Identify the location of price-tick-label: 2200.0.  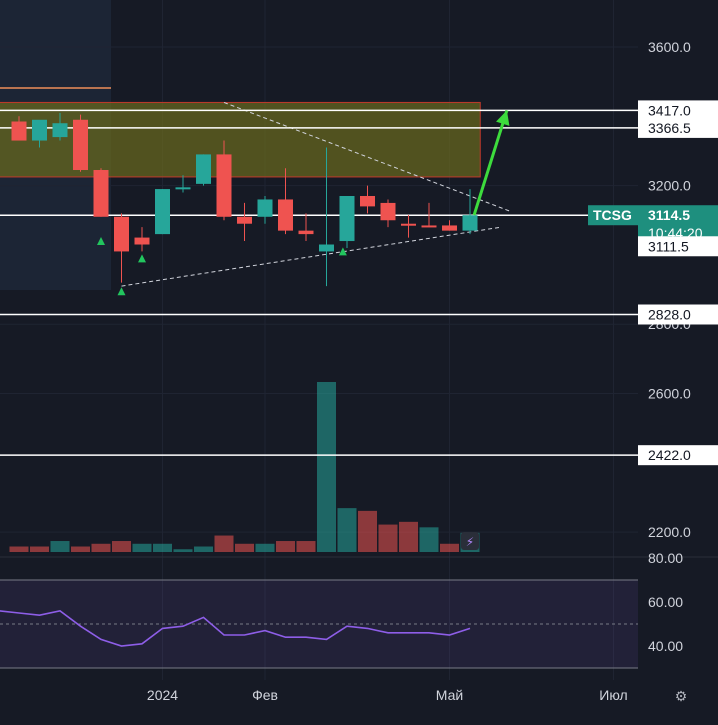
(669, 532).